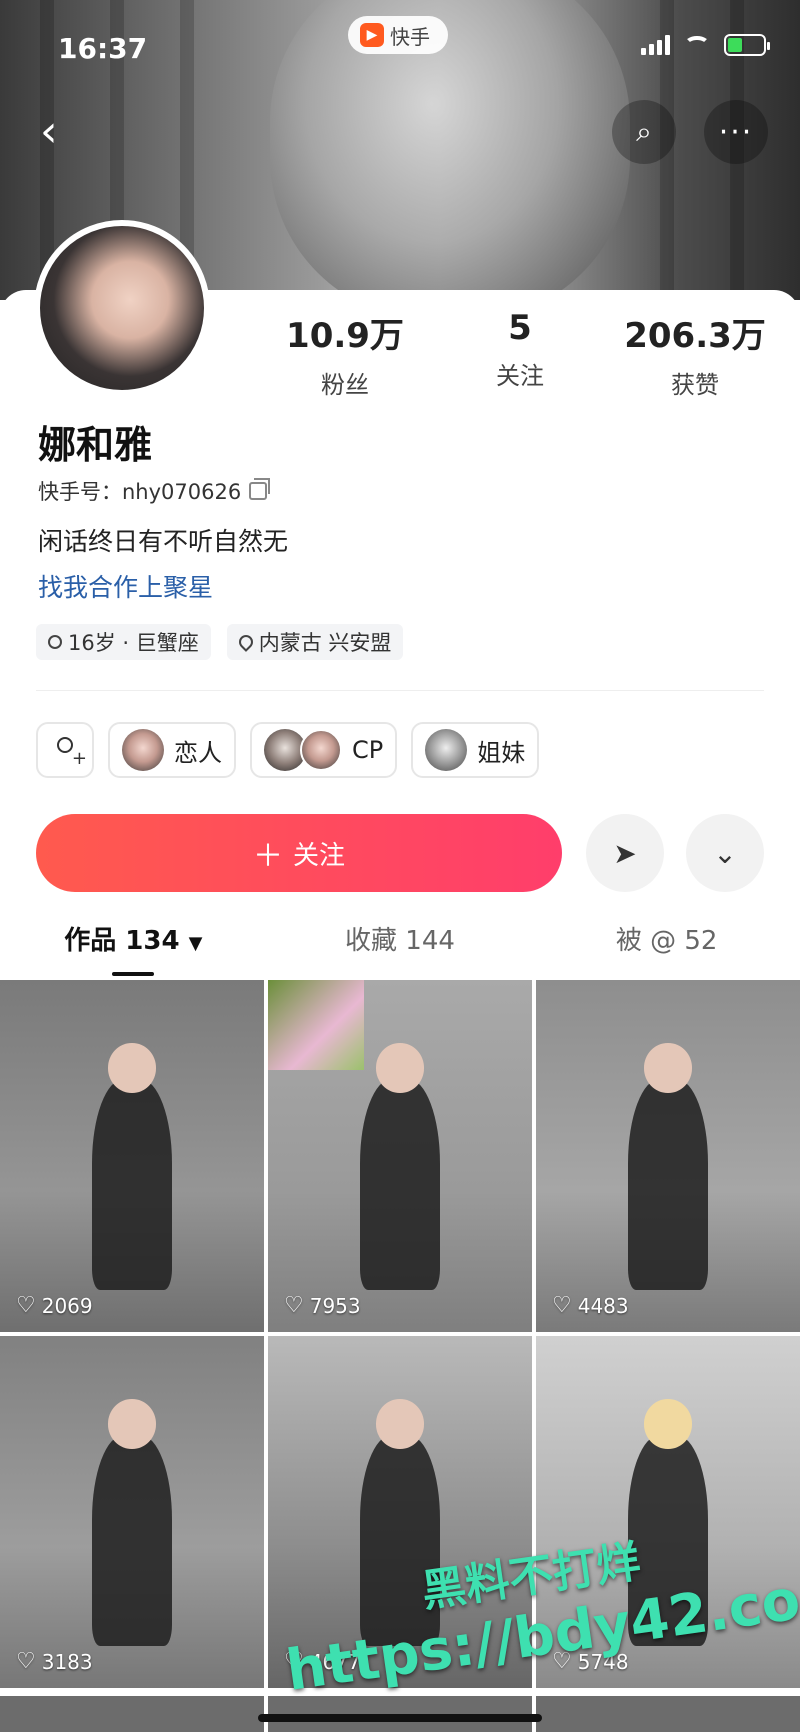 The width and height of the screenshot is (800, 1732). Describe the element at coordinates (695, 385) in the screenshot. I see `stat-label: 获赞` at that location.